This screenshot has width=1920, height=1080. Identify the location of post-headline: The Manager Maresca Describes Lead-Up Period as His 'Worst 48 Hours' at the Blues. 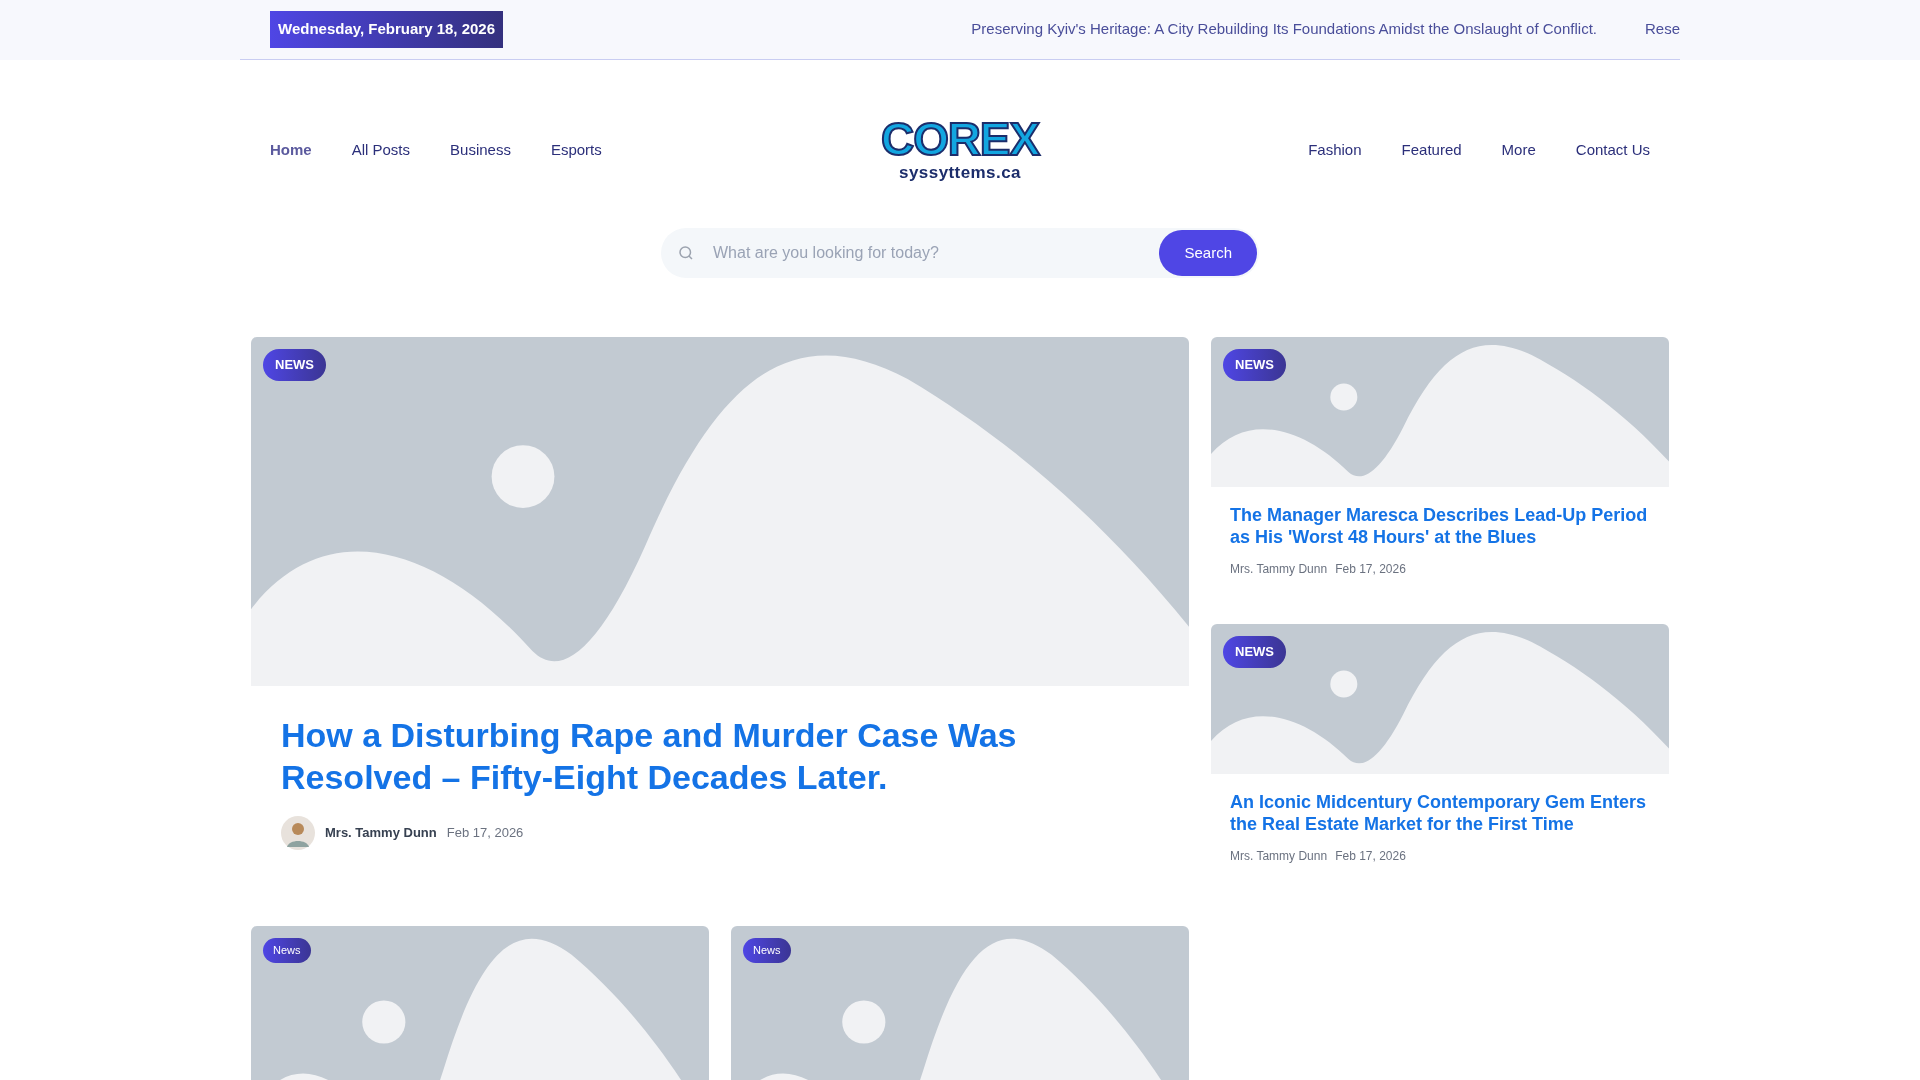
(1440, 526).